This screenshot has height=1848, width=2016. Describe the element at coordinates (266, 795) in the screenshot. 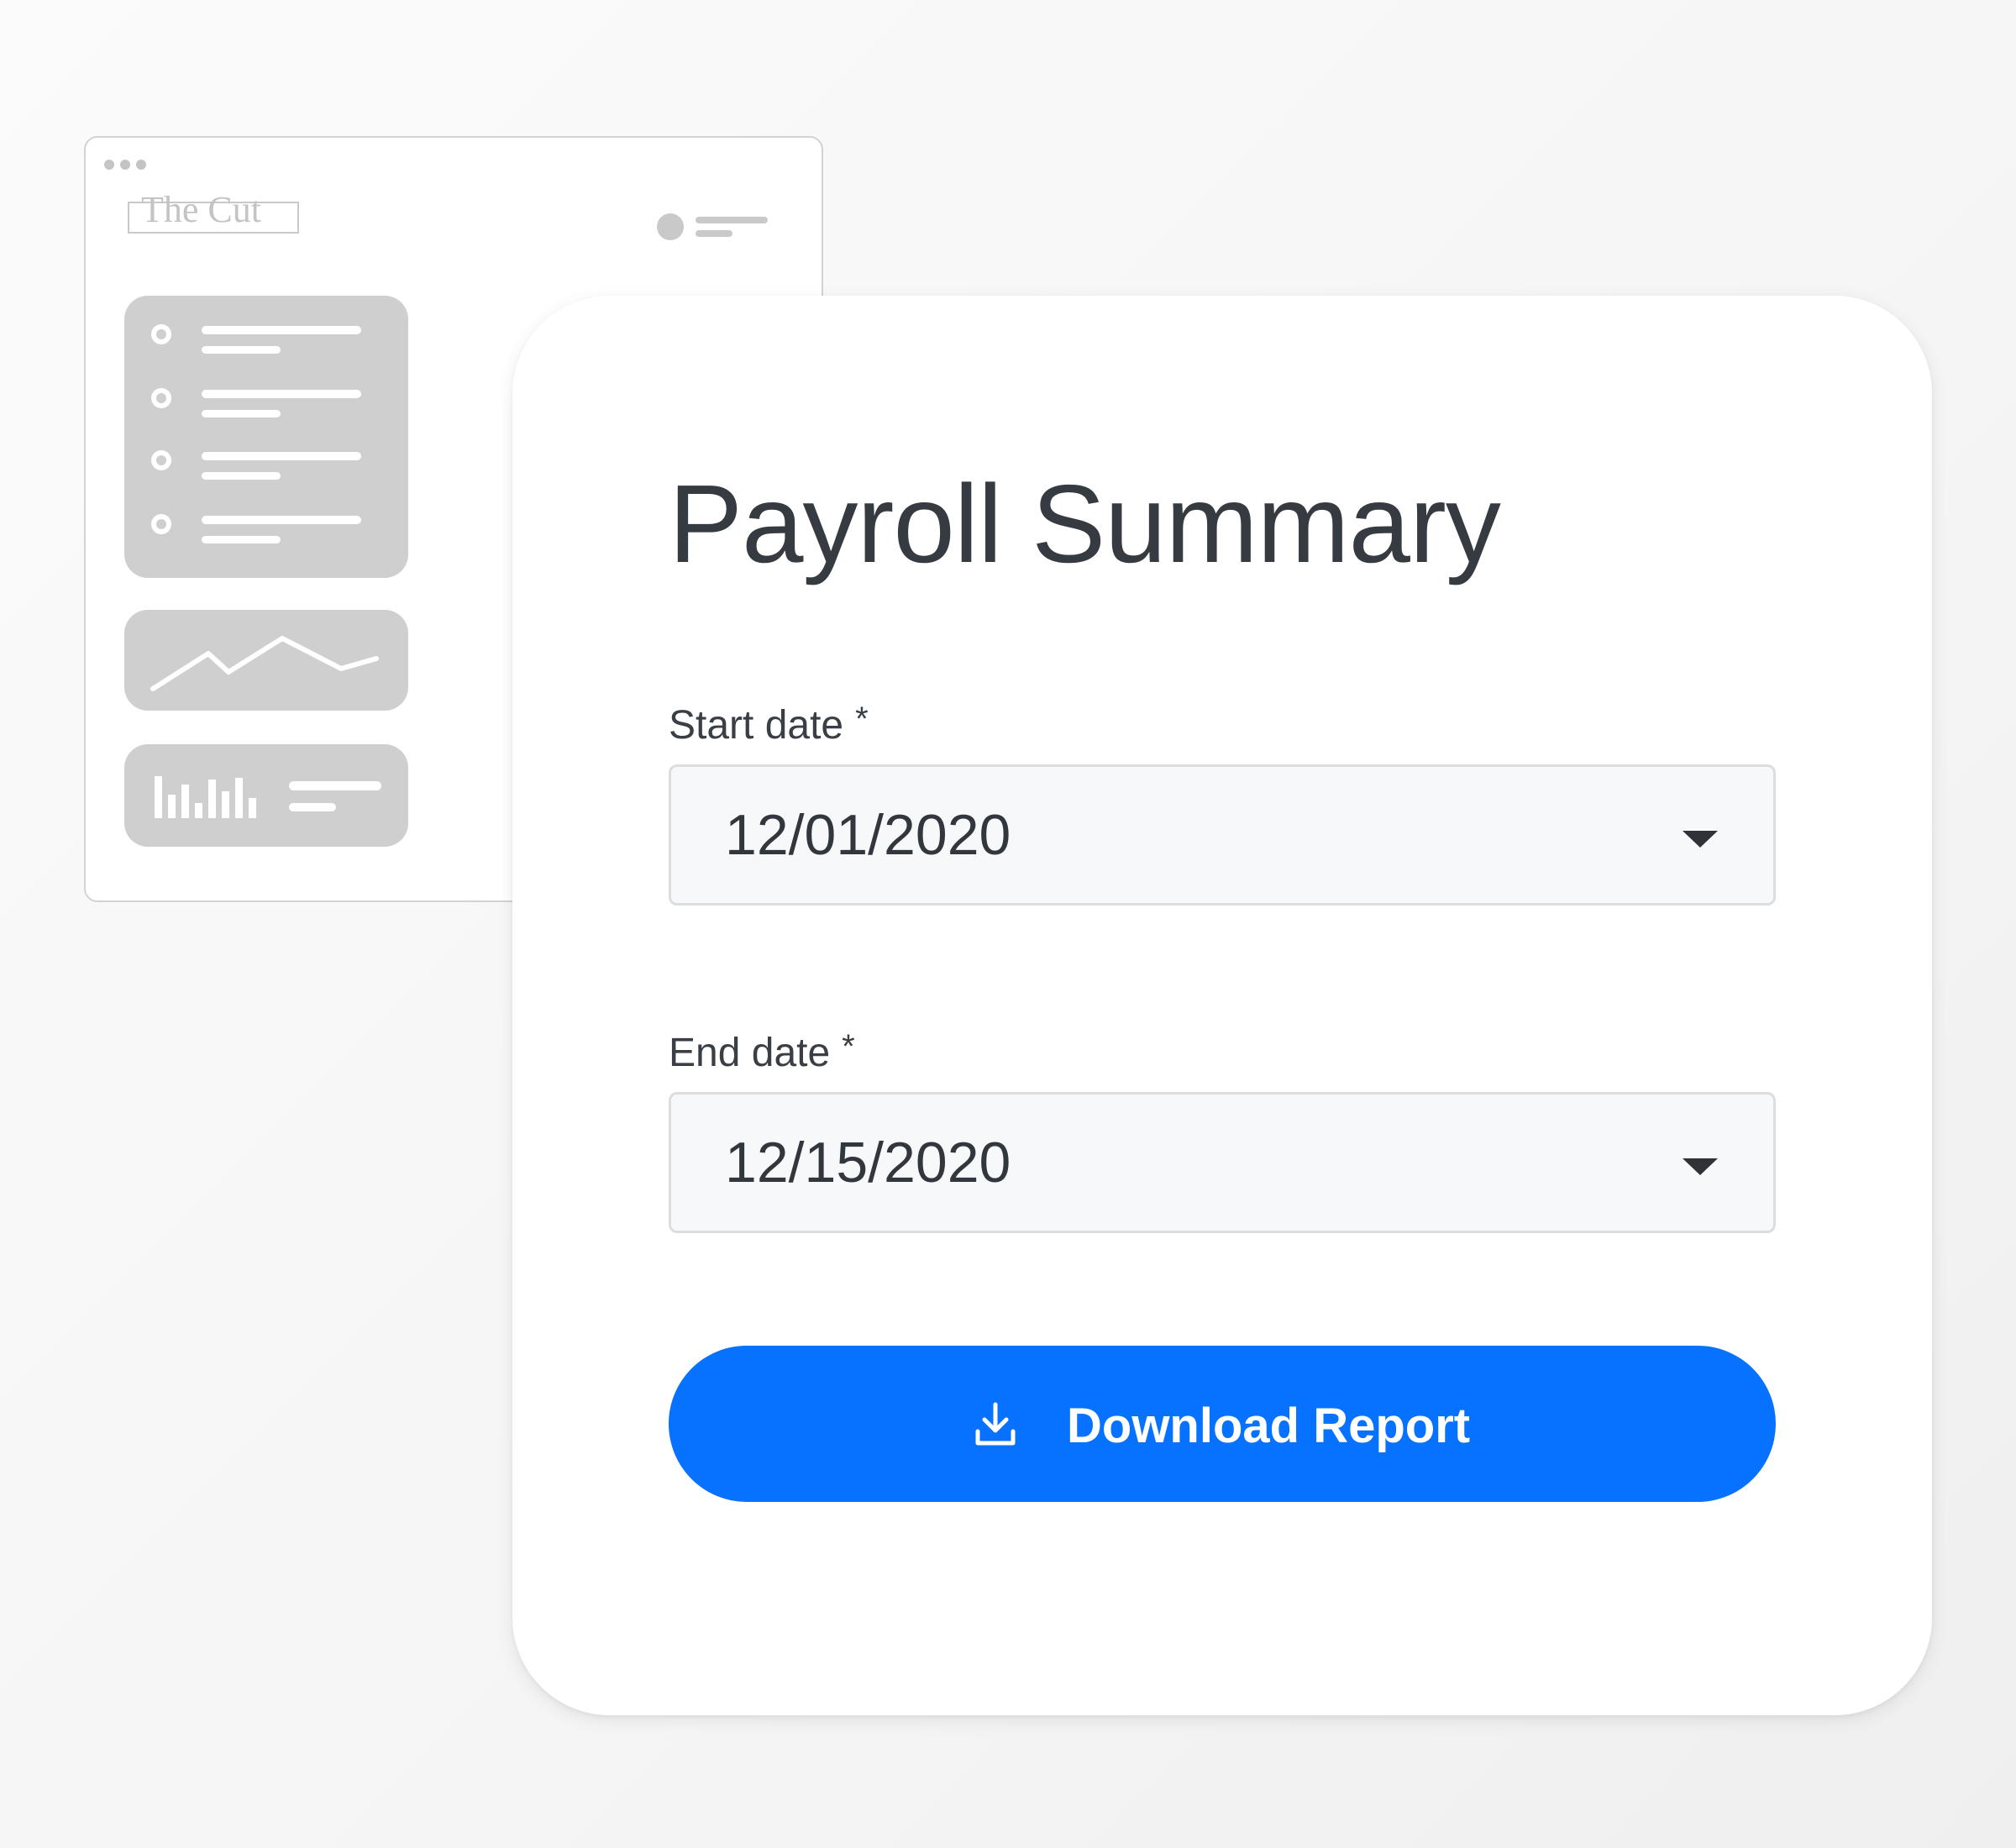

I see `placeholder-bar-chart-card` at that location.